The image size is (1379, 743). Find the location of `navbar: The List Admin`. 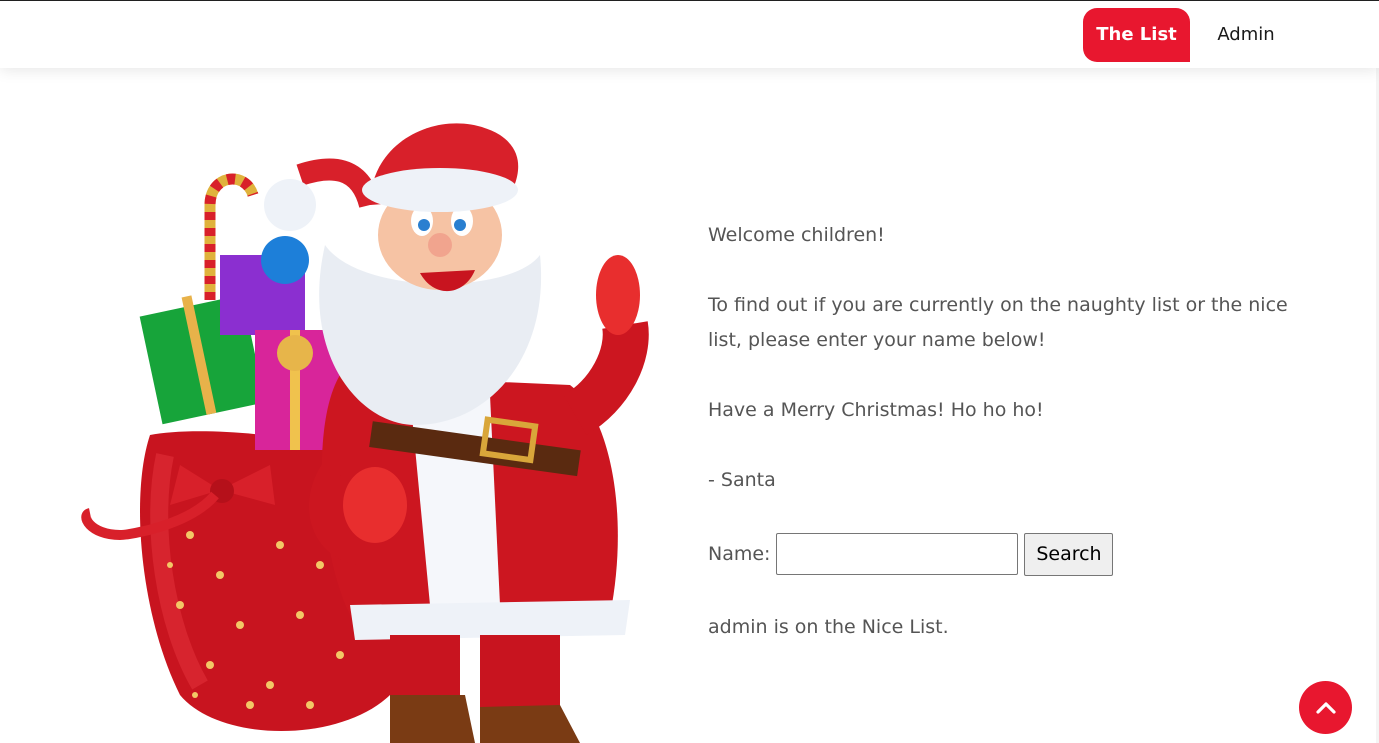

navbar: The List Admin is located at coordinates (689, 34).